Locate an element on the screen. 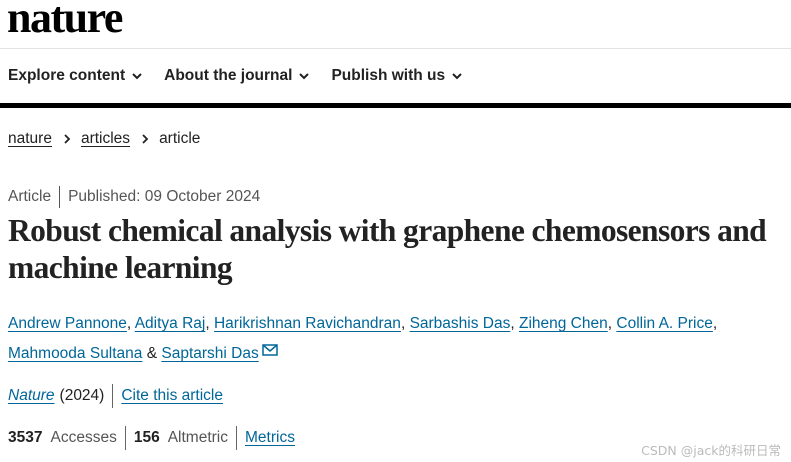  breadcrumb-articles: articles is located at coordinates (105, 139).